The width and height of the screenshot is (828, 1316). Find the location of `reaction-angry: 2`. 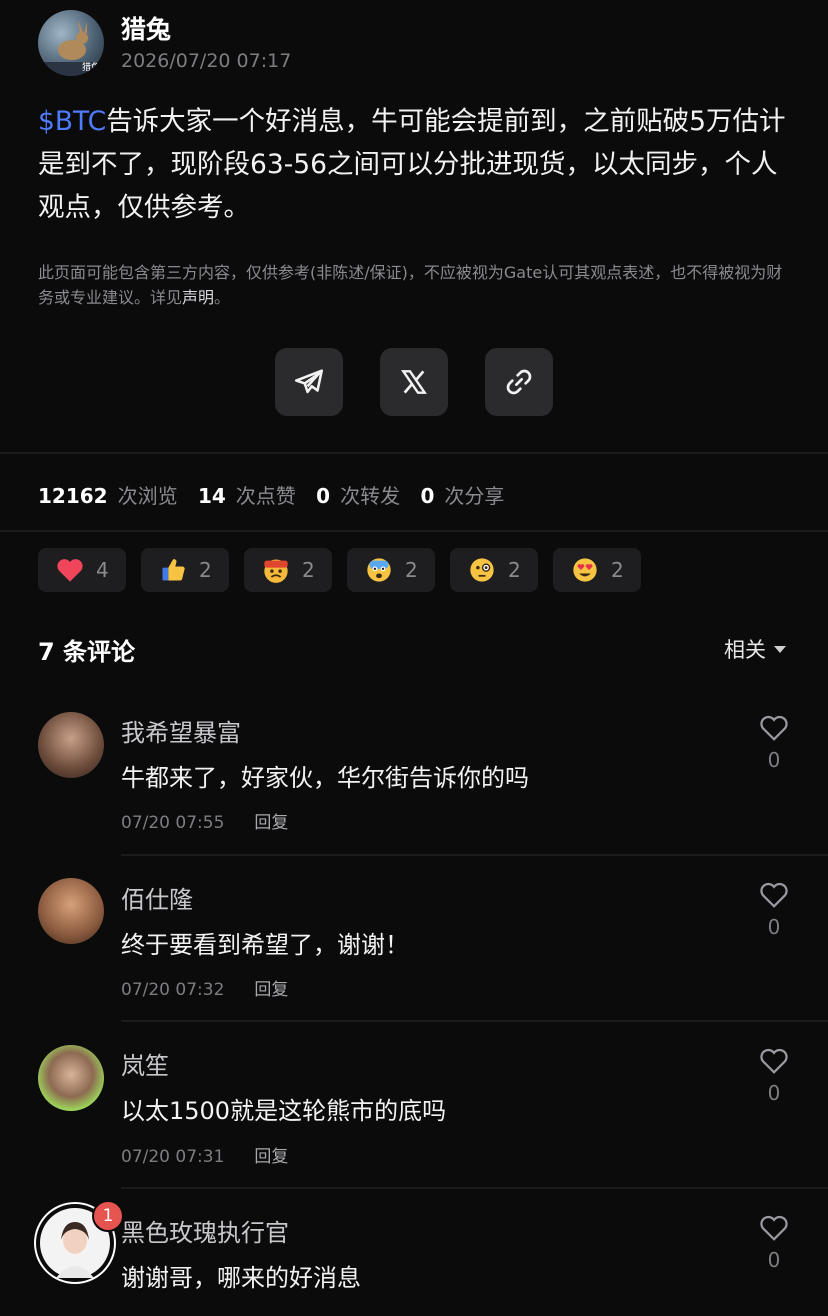

reaction-angry: 2 is located at coordinates (288, 570).